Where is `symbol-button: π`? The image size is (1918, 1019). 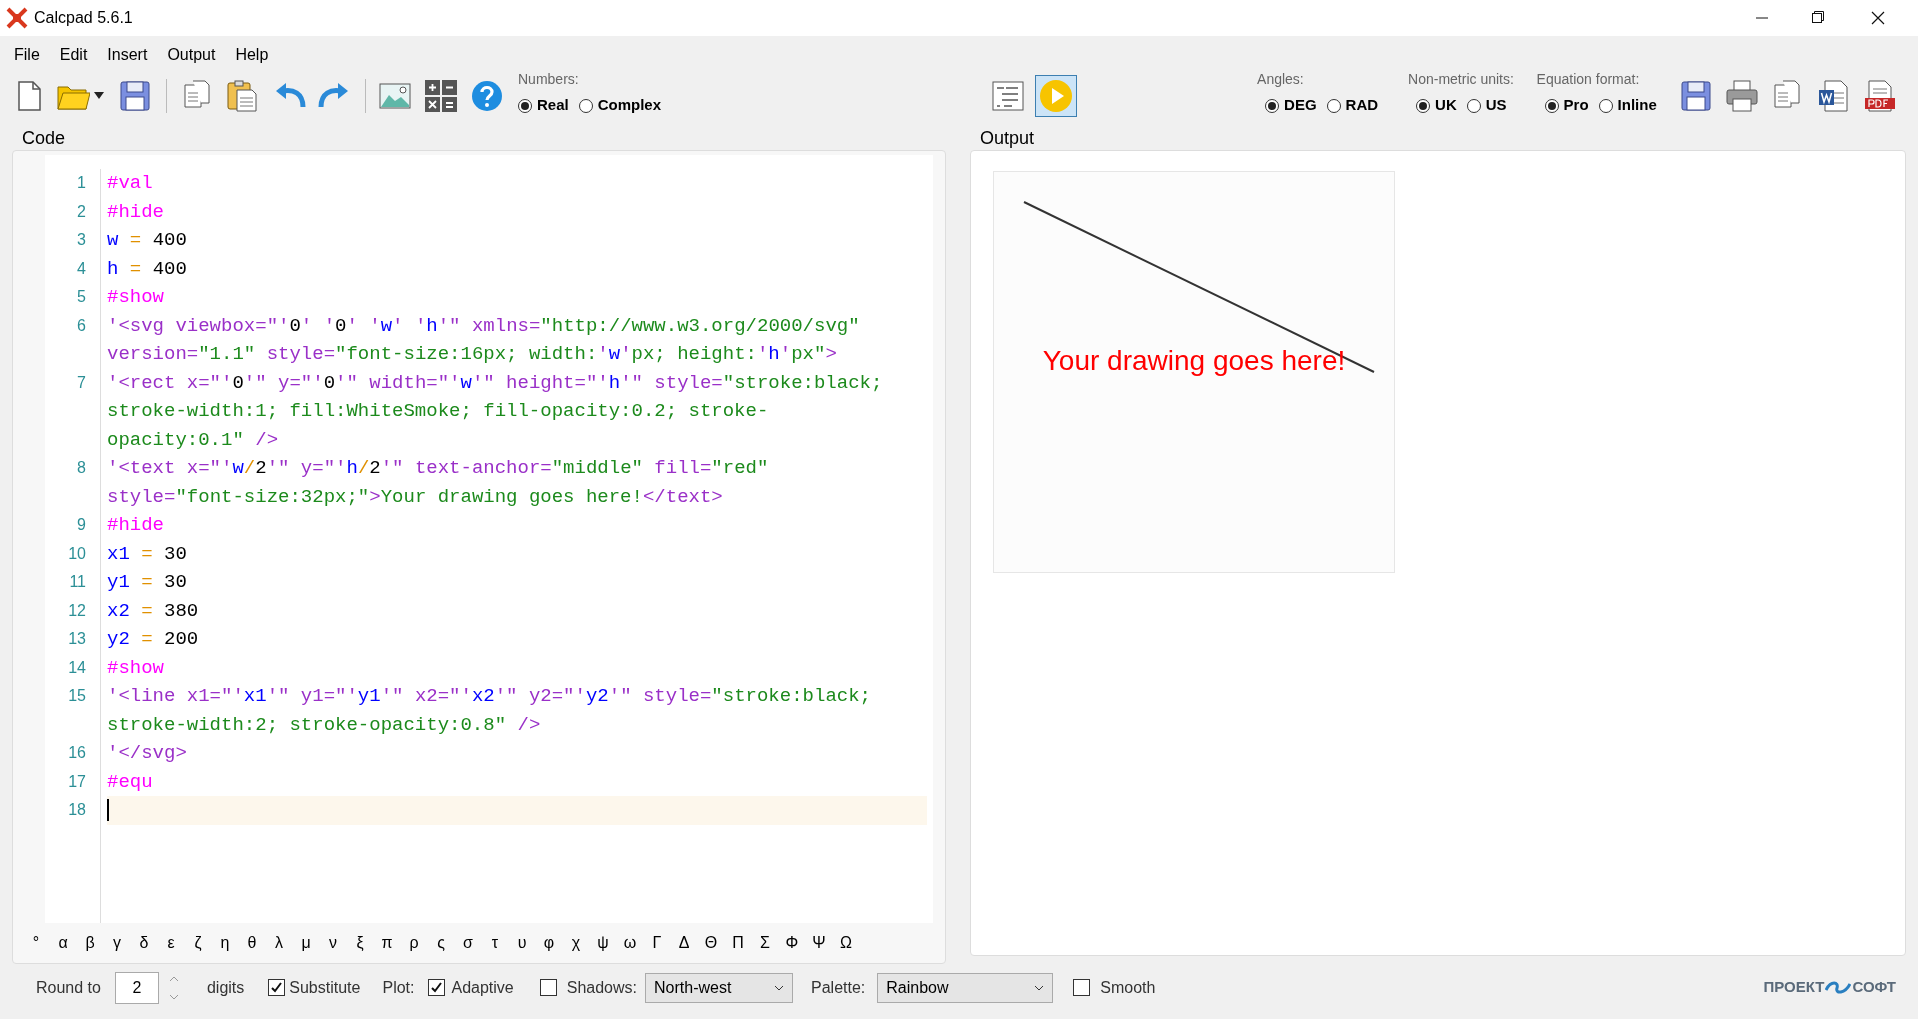
symbol-button: π is located at coordinates (387, 943).